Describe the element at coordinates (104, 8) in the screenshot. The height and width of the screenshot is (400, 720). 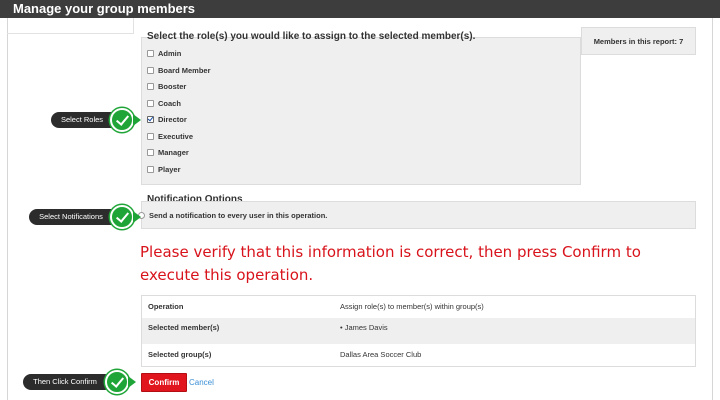
I see `page-title: Manage your group members` at that location.